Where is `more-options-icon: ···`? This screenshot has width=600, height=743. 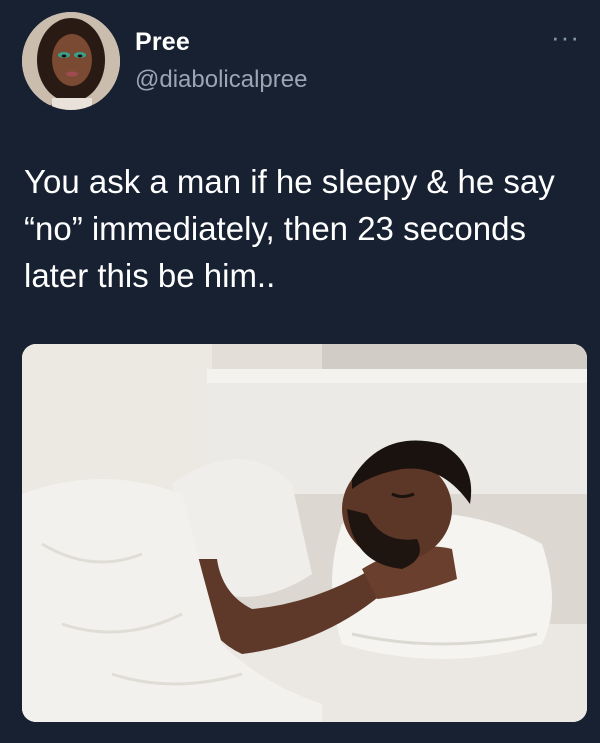 more-options-icon: ··· is located at coordinates (565, 37).